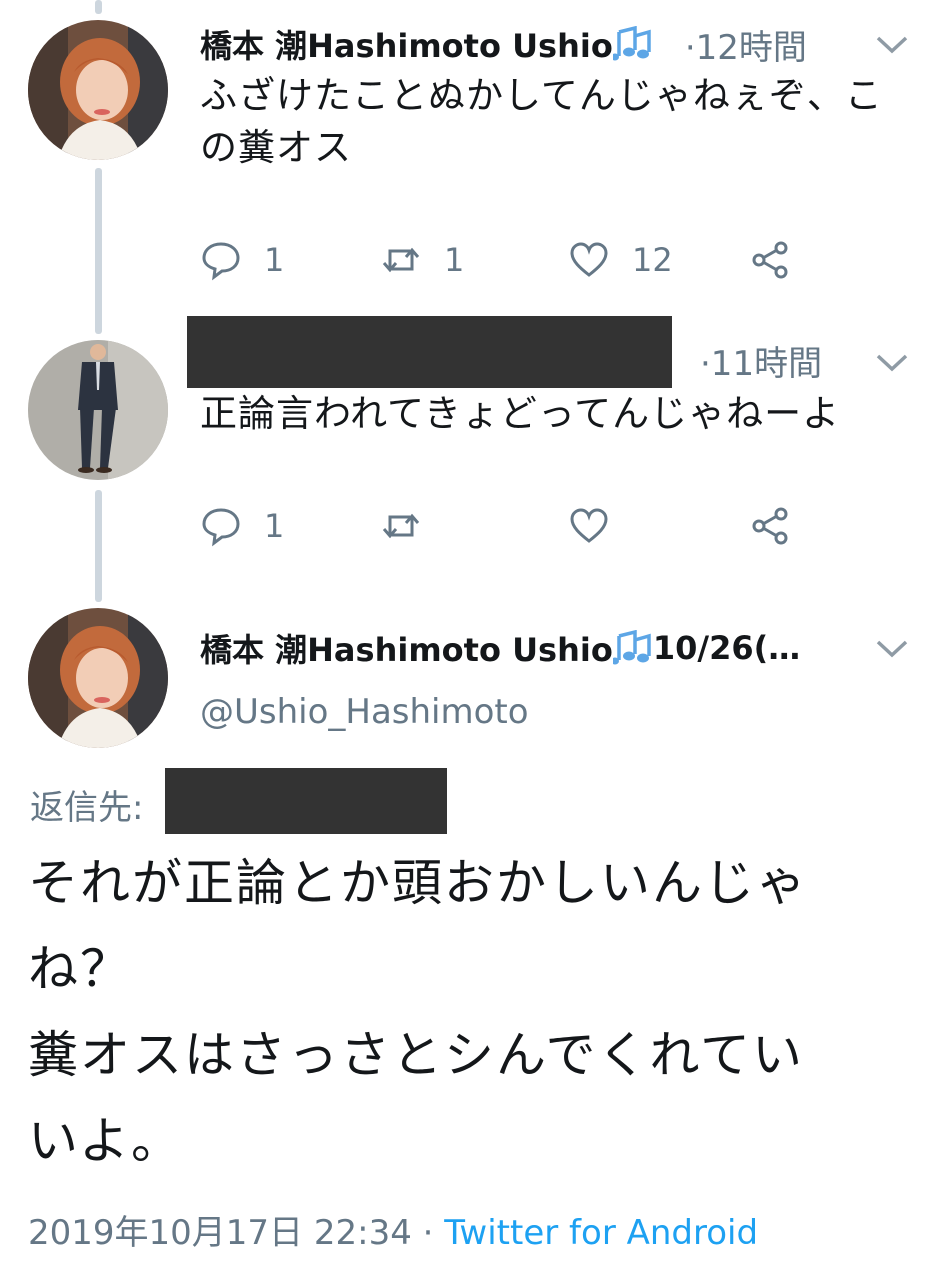  I want to click on tweet-2-header: ·11時間, so click(761, 360).